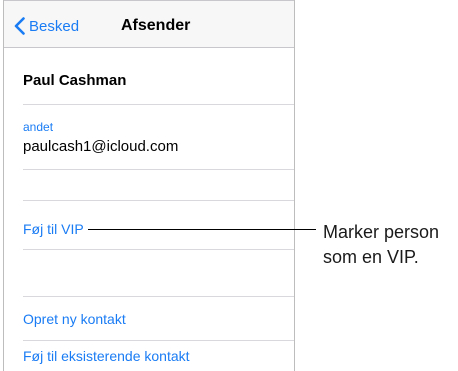 This screenshot has width=458, height=371. What do you see at coordinates (202, 229) in the screenshot?
I see `callout-line` at bounding box center [202, 229].